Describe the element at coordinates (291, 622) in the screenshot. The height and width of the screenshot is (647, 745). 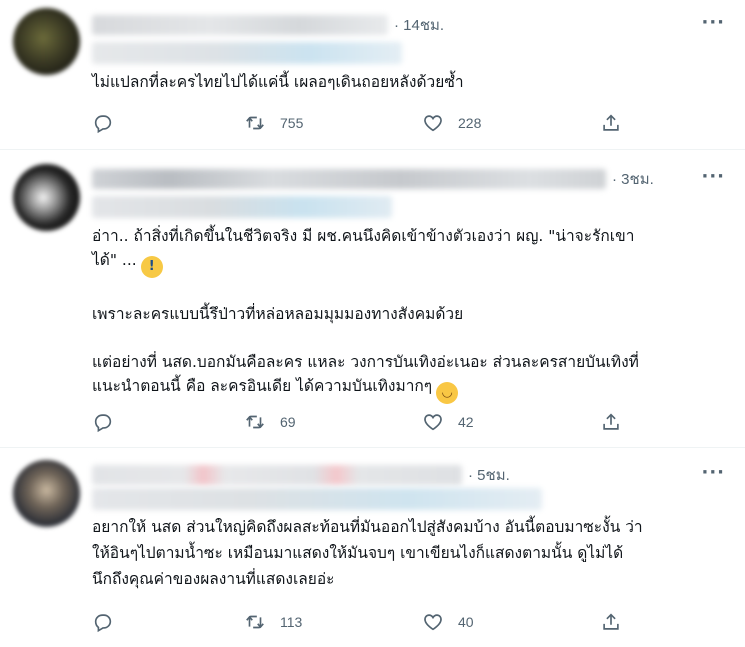
I see `retweet-count: 113` at that location.